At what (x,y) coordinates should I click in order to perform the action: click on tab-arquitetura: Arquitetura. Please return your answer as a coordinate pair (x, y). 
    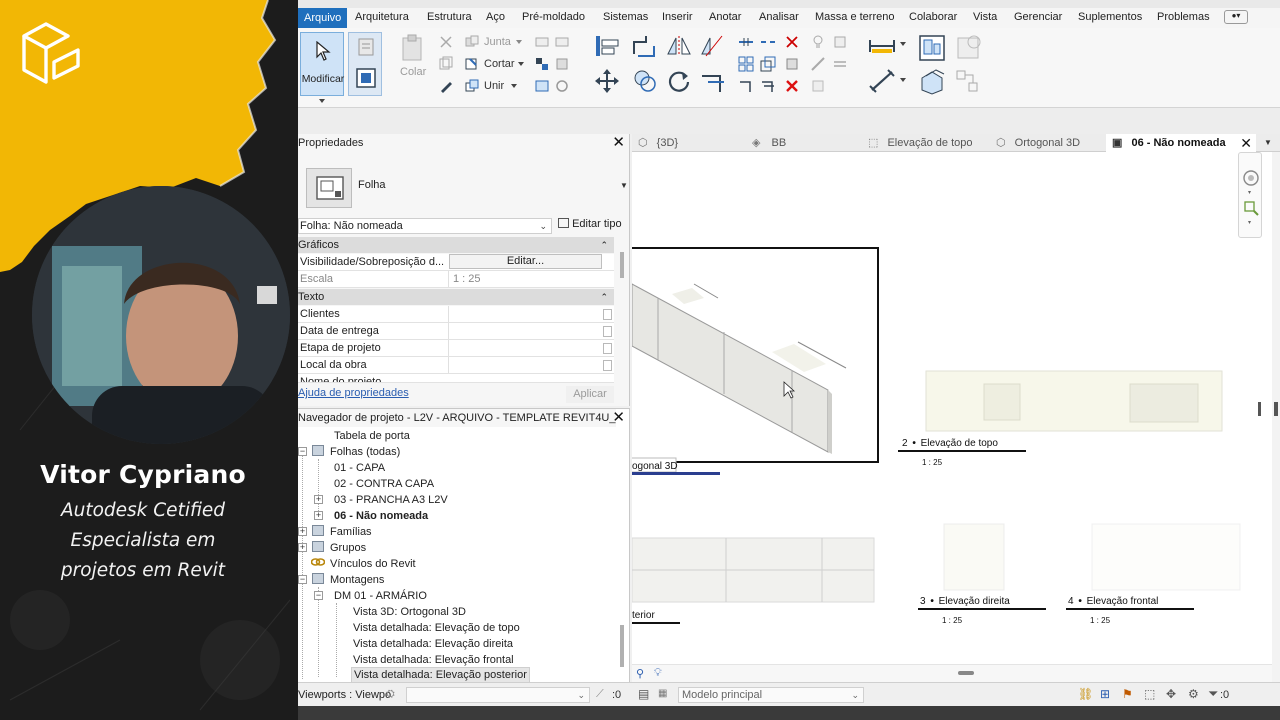
    Looking at the image, I should click on (382, 17).